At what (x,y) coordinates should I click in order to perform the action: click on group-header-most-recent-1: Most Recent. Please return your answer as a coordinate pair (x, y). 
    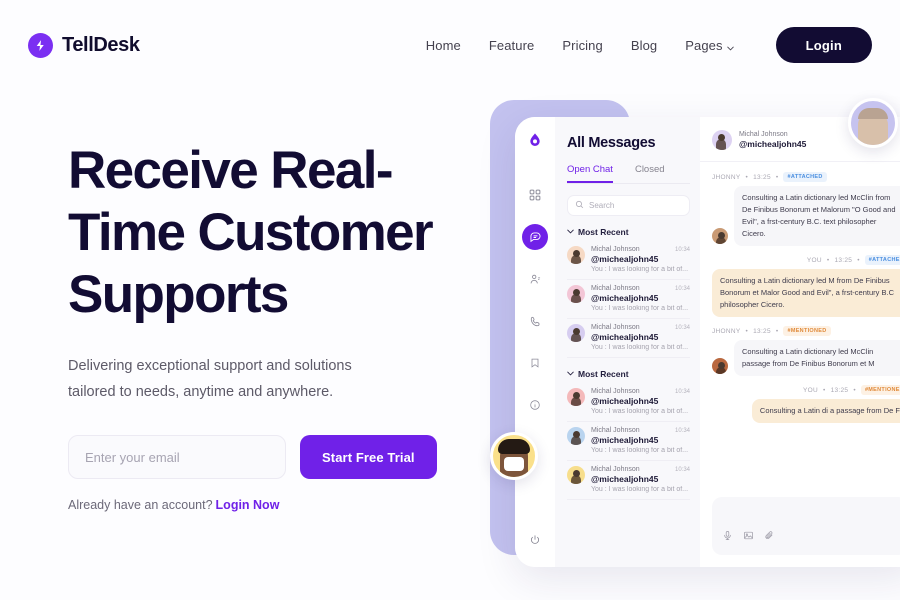
    Looking at the image, I should click on (628, 232).